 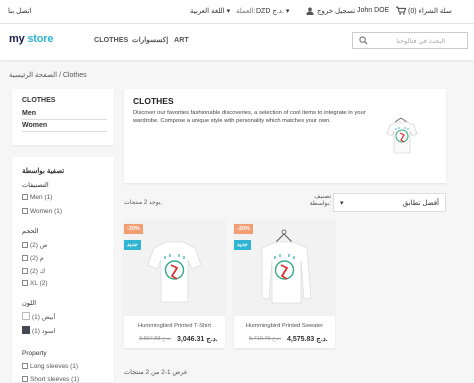 What do you see at coordinates (54, 366) in the screenshot?
I see `filter-option-label: Long sleeves (1)` at bounding box center [54, 366].